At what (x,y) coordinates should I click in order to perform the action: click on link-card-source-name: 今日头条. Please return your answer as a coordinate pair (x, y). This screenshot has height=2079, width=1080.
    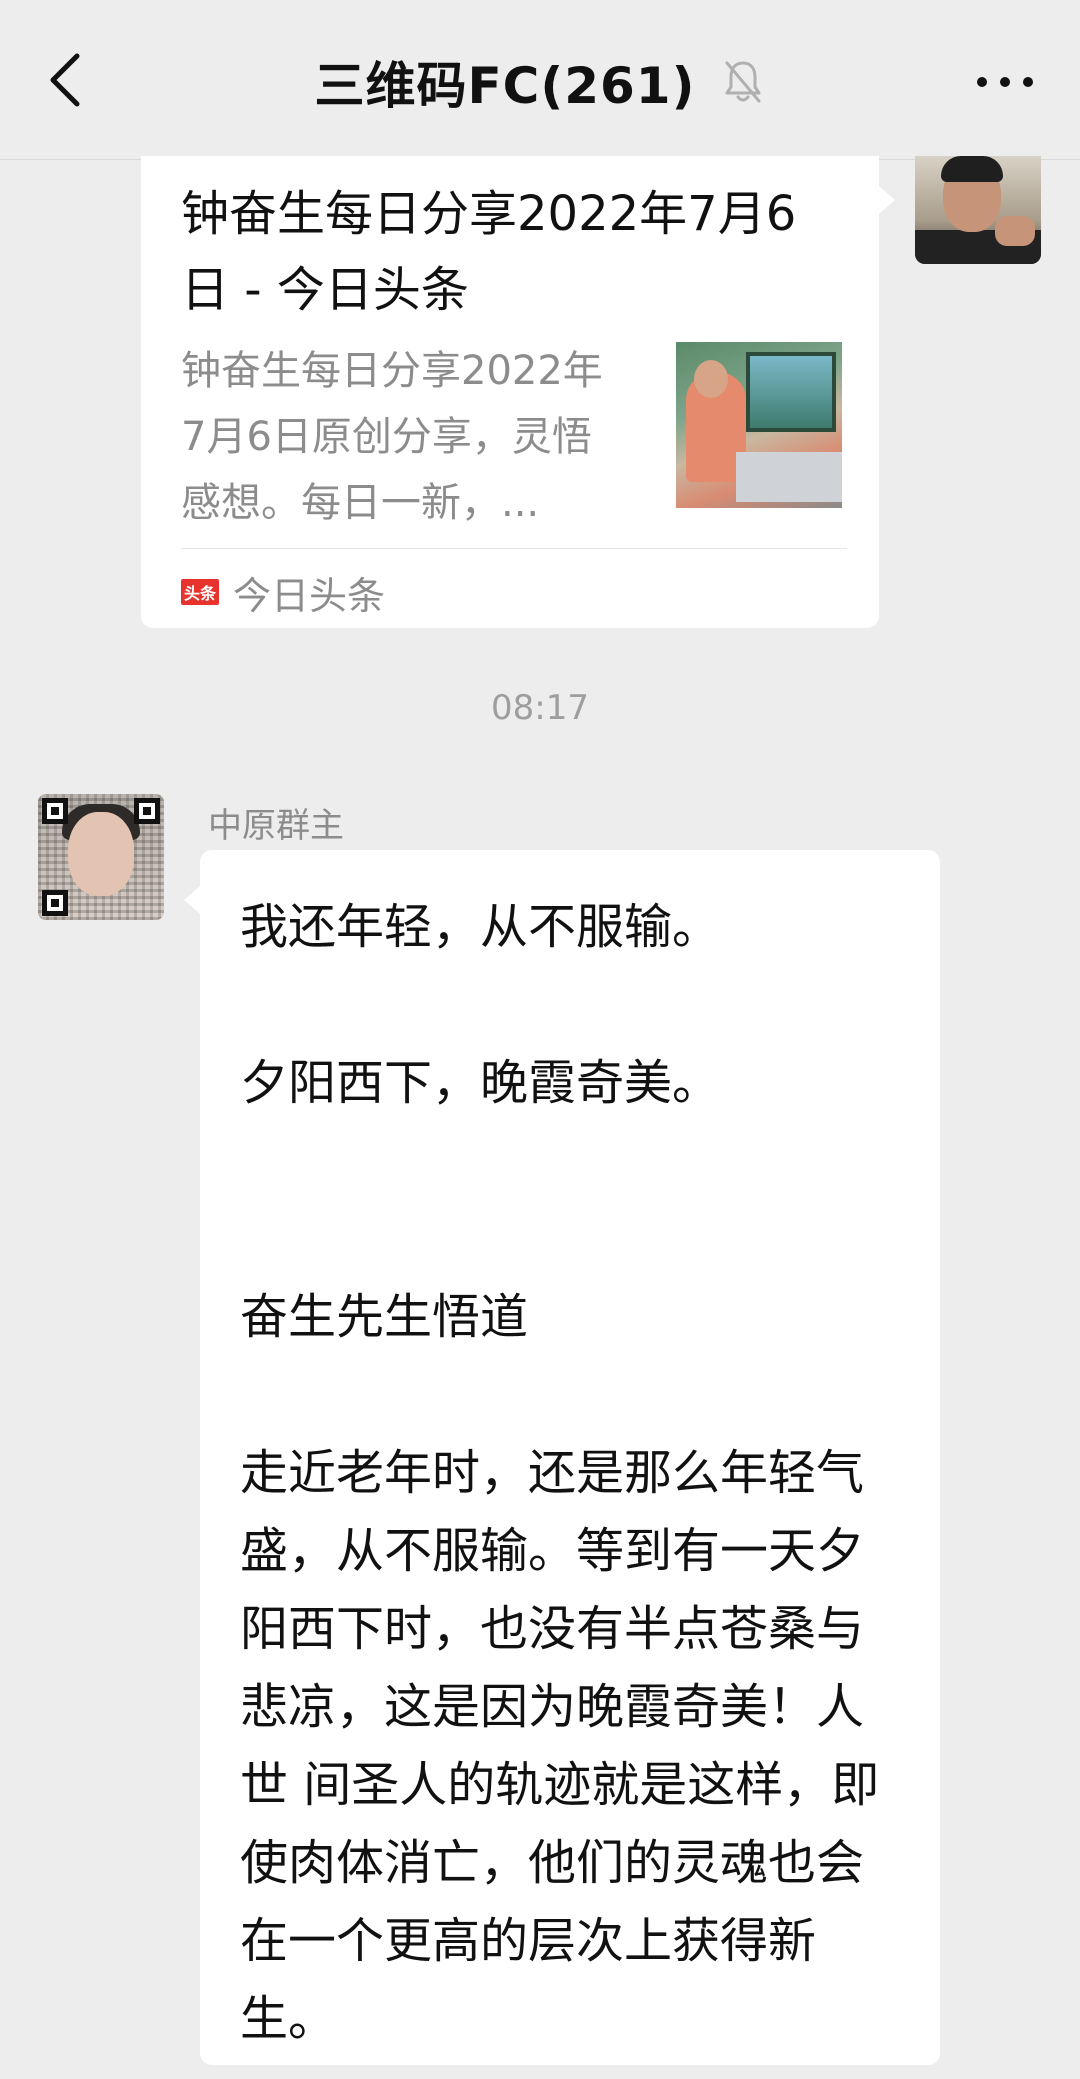
    Looking at the image, I should click on (309, 595).